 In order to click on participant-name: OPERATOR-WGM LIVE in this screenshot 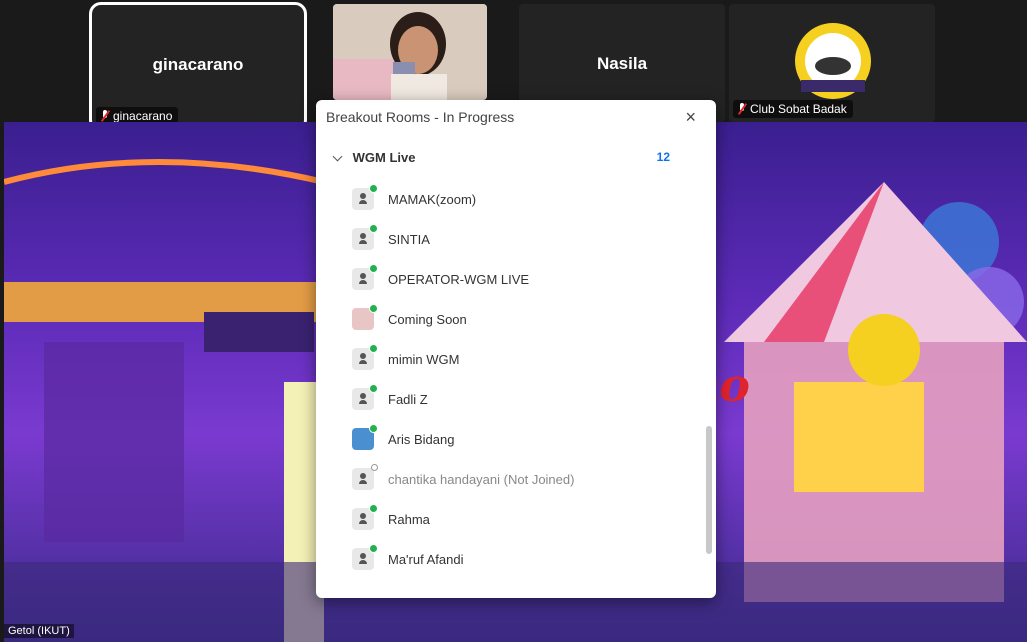, I will do `click(459, 279)`.